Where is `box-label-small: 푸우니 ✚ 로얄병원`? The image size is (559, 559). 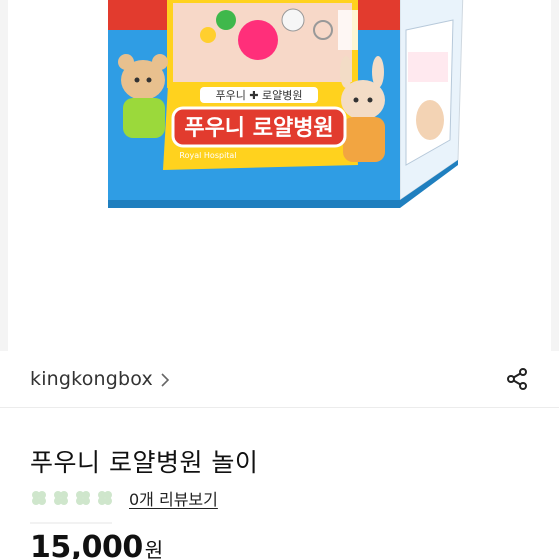
box-label-small: 푸우니 ✚ 로얄병원 is located at coordinates (258, 95).